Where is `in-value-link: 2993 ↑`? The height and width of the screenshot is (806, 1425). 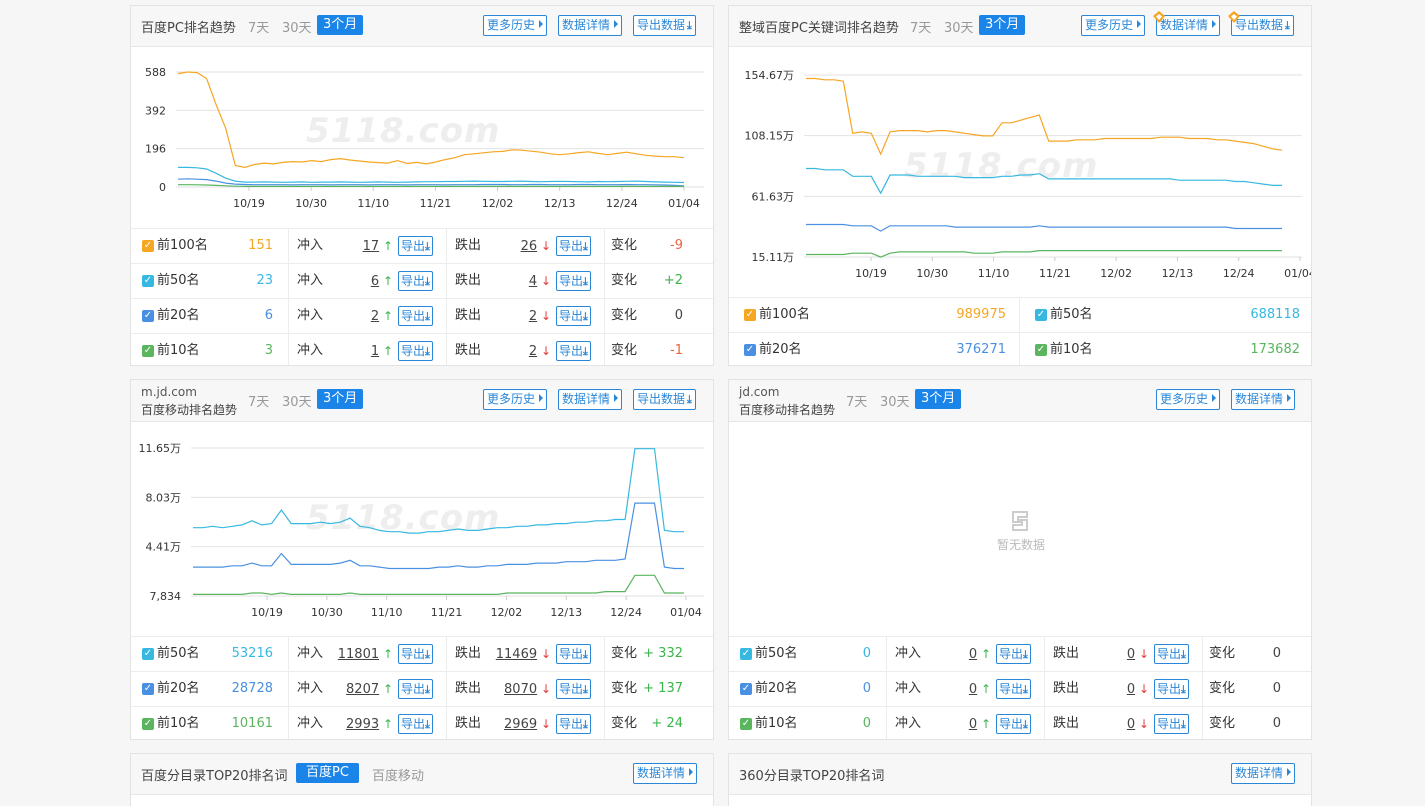 in-value-link: 2993 ↑ is located at coordinates (369, 723).